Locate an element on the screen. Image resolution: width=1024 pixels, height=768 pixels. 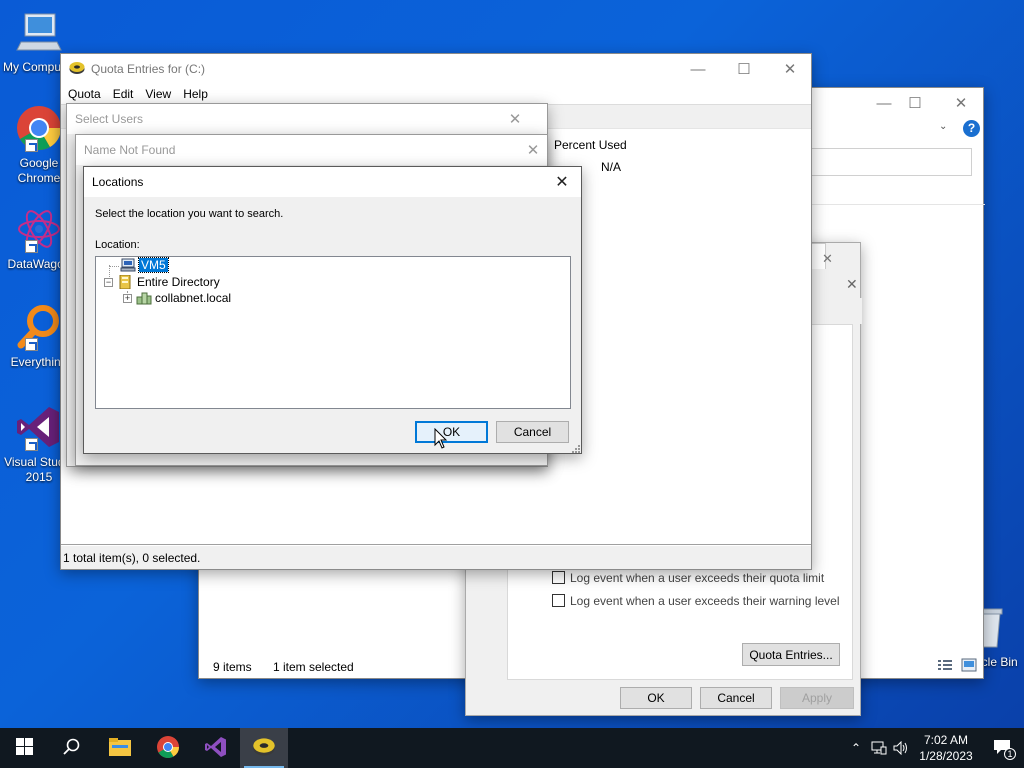
volume-icon is located at coordinates (901, 748).